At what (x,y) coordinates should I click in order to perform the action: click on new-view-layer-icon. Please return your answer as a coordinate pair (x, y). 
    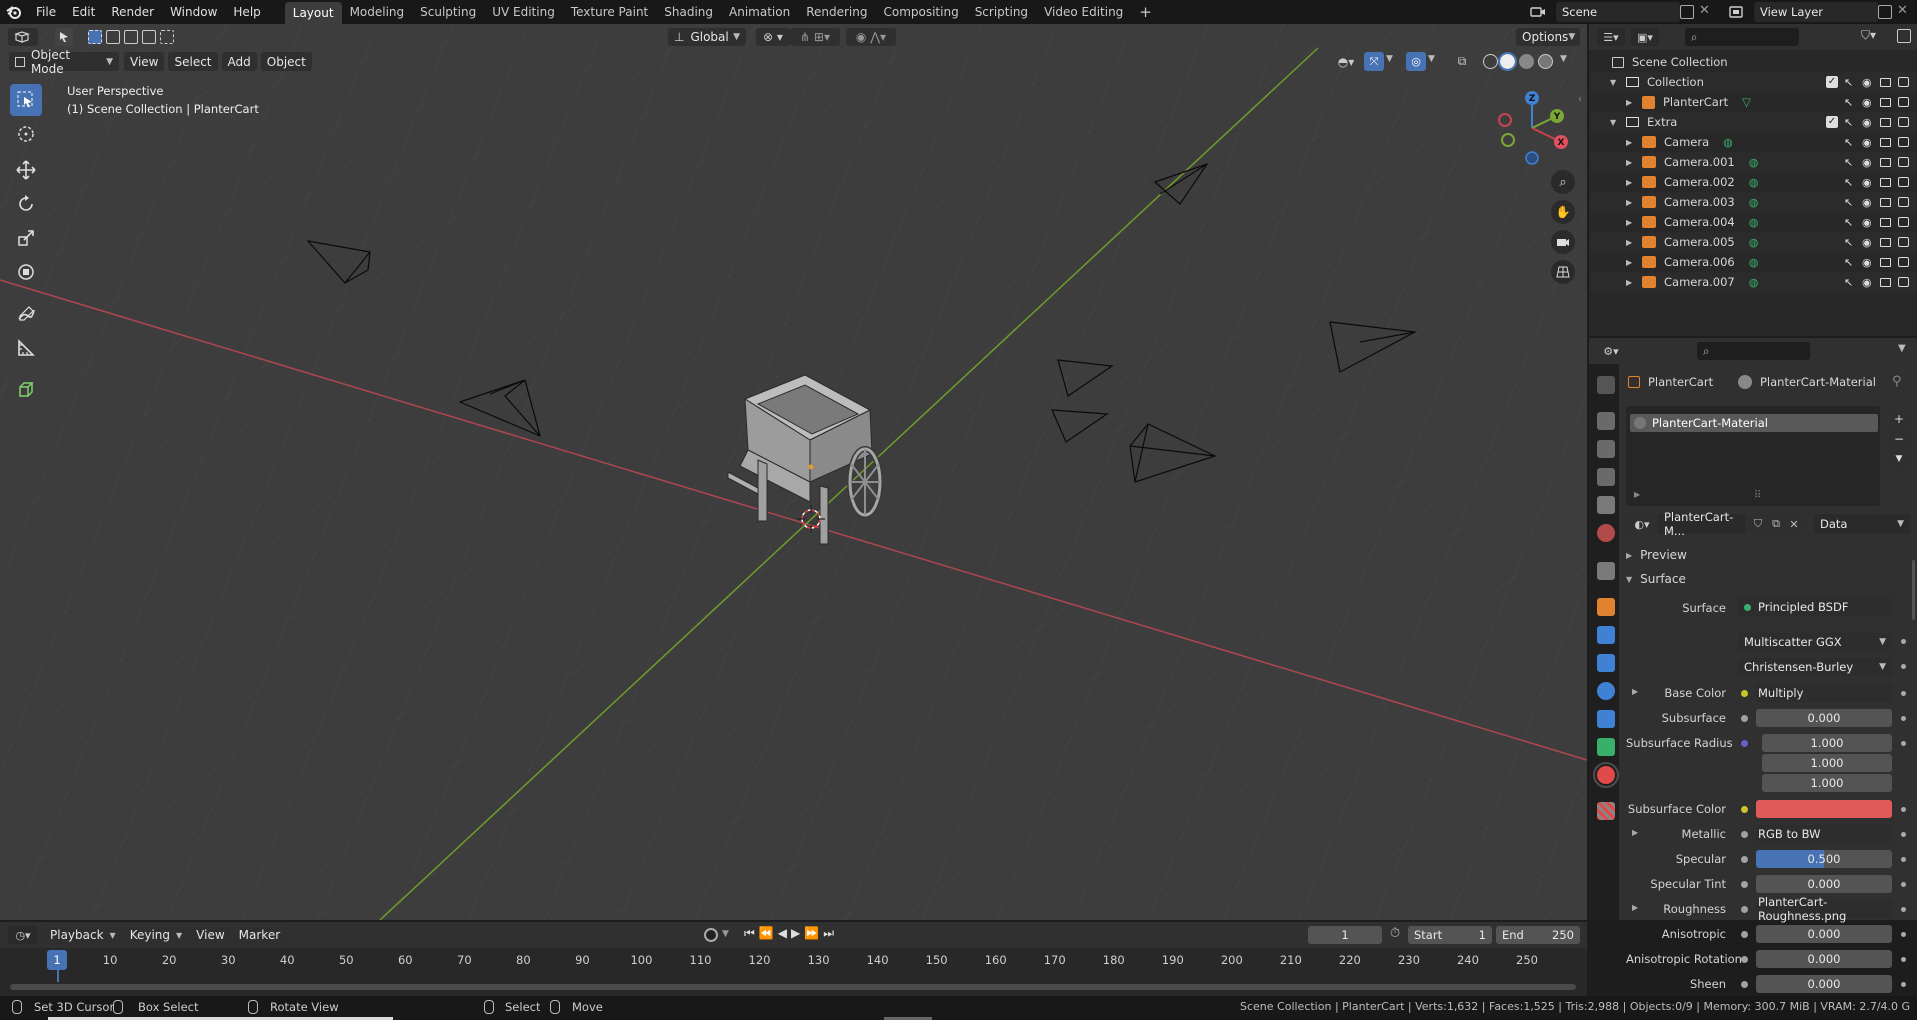
    Looking at the image, I should click on (1885, 12).